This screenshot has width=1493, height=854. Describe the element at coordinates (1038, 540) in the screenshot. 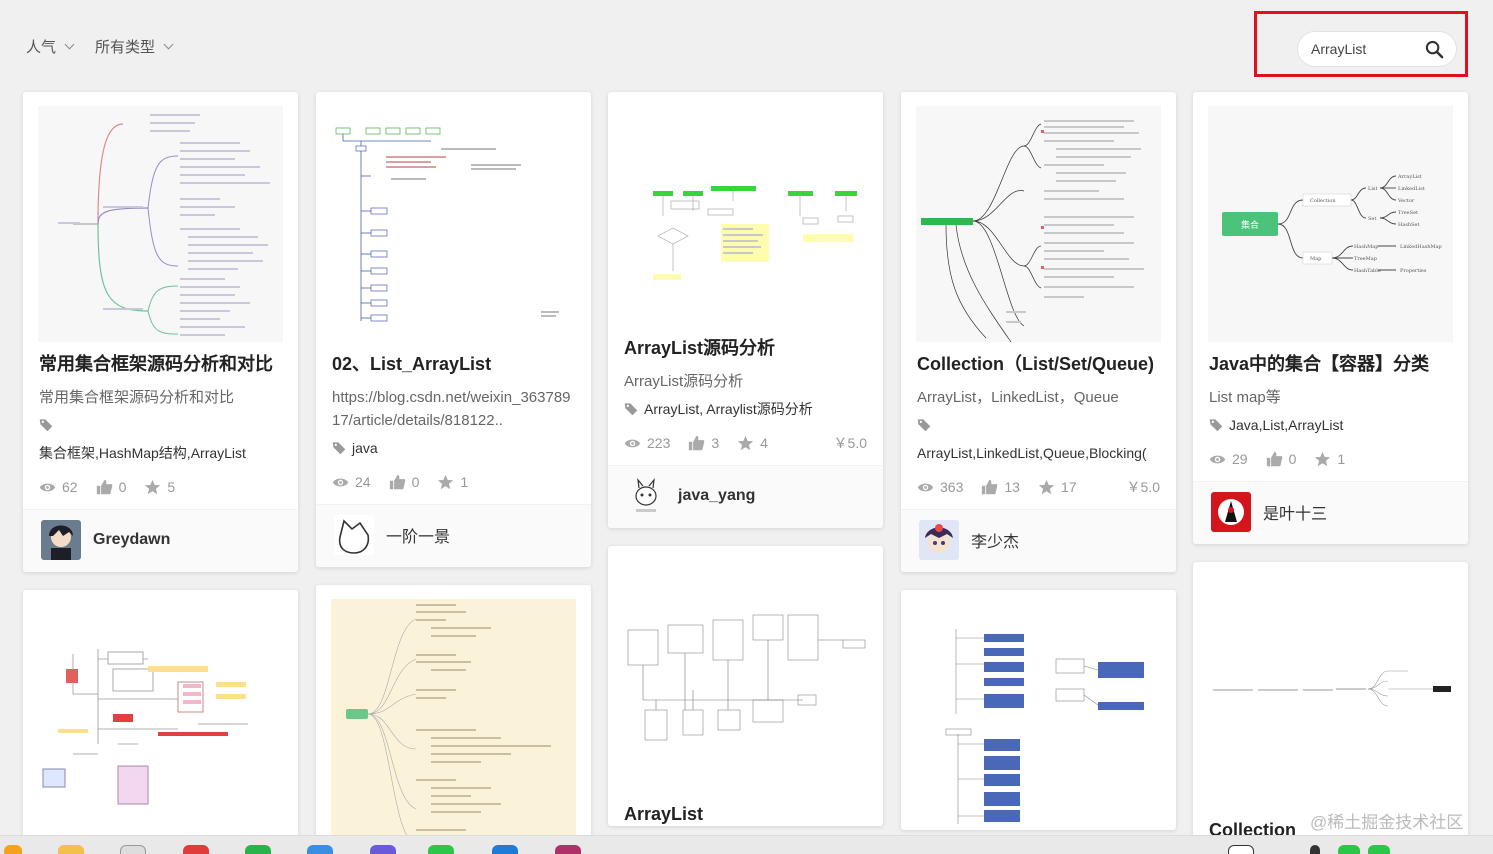

I see `card-author: 李少杰` at that location.